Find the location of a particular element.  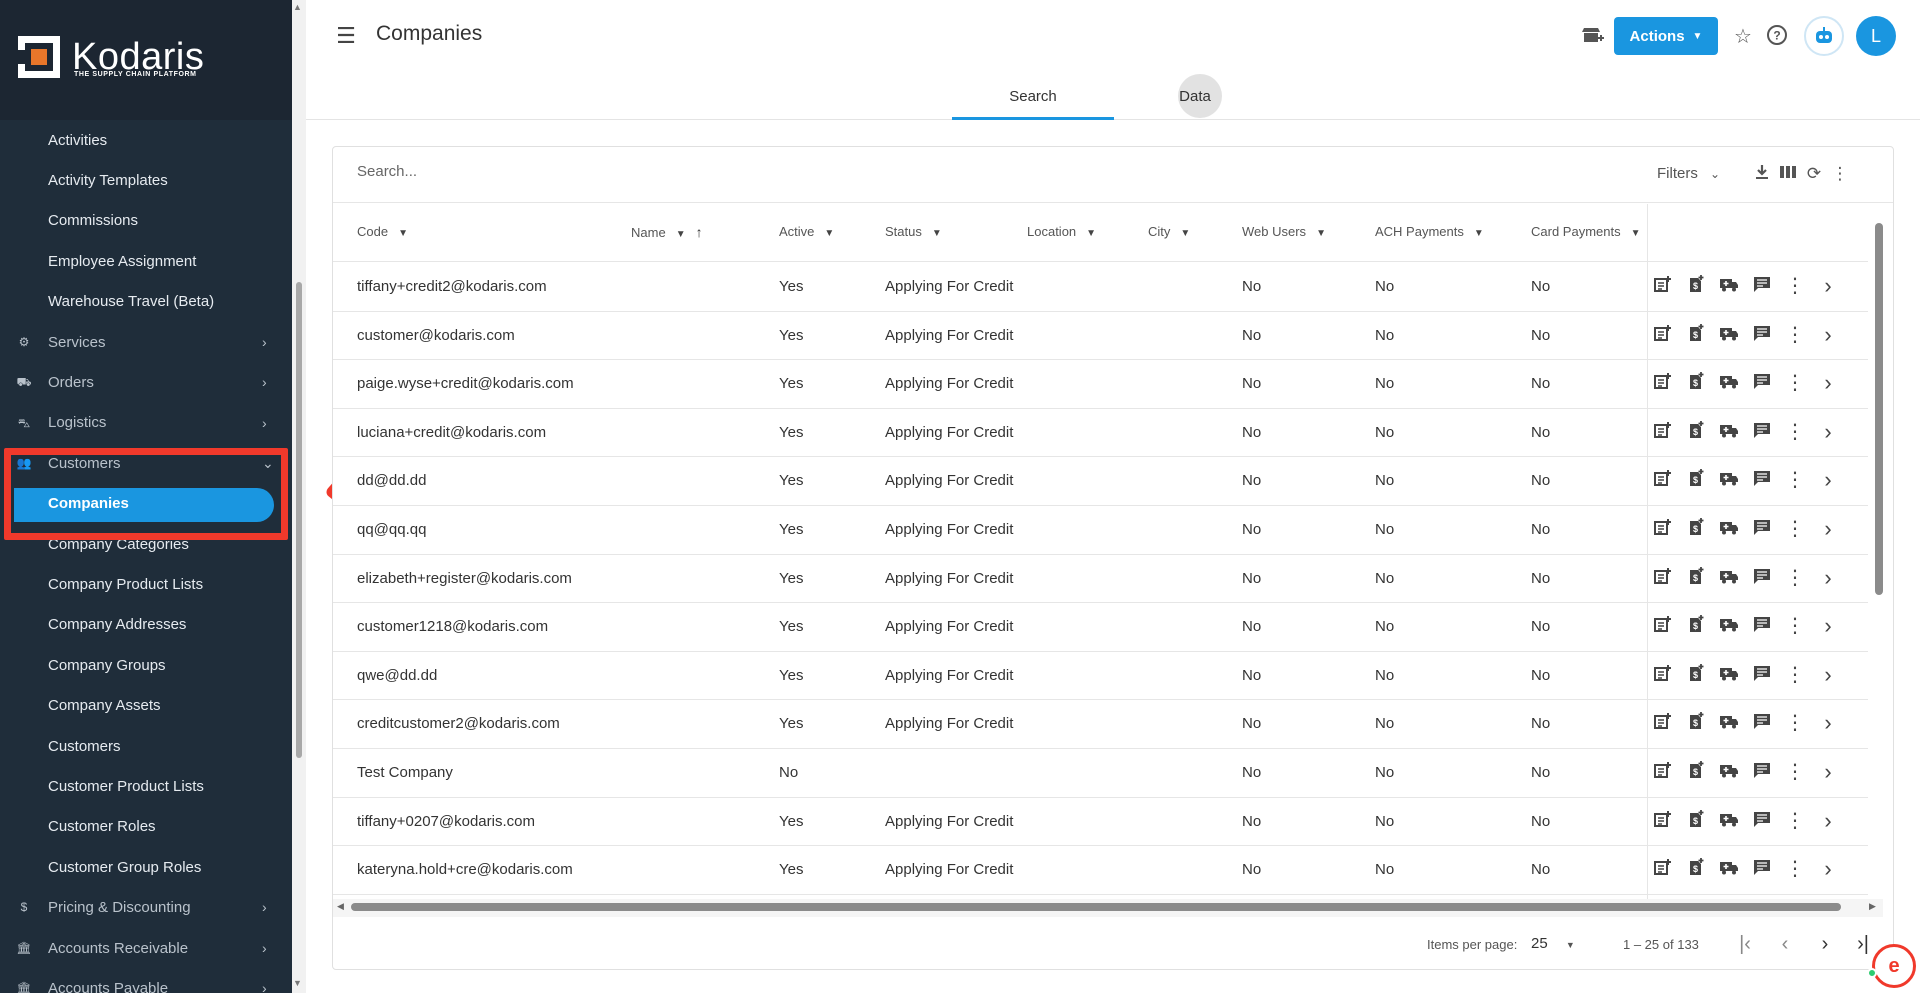

table-row: qq@qq.qq Yes Applying For Credit No No No $ ⋮ › is located at coordinates (1100, 530).